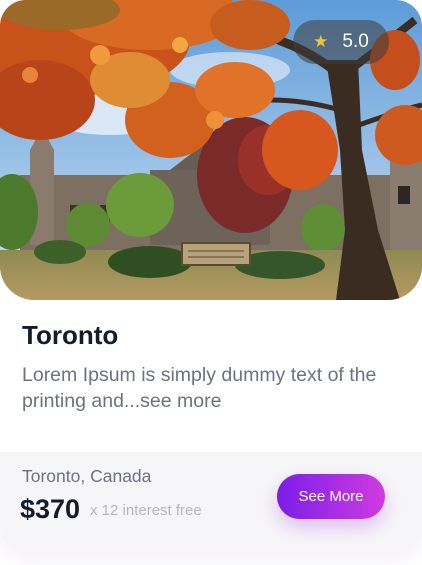  I want to click on rating-value: 5.0, so click(355, 41).